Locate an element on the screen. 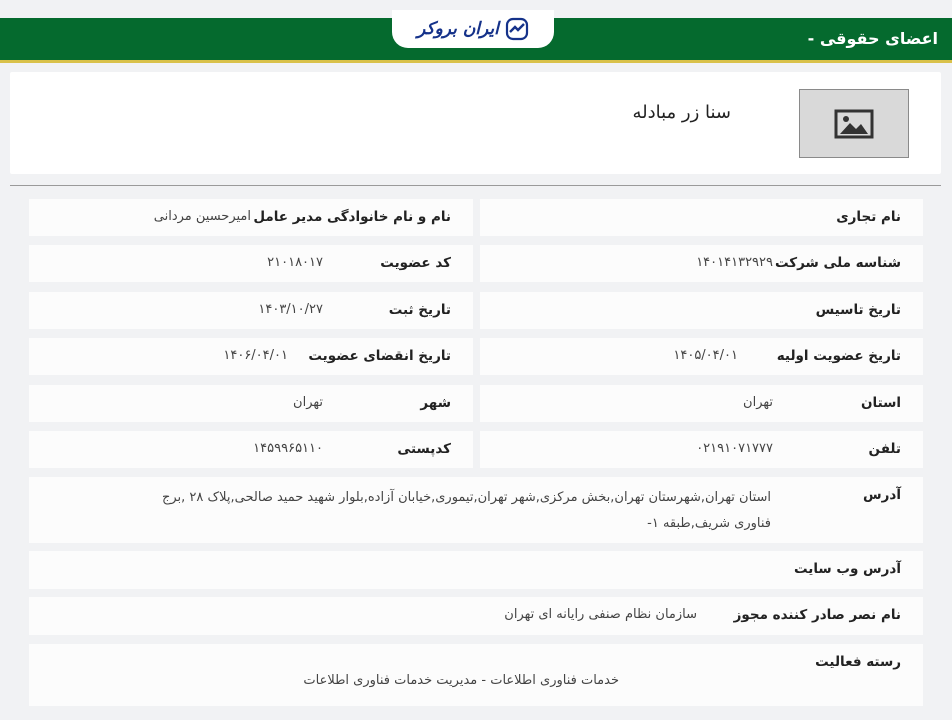 This screenshot has height=720, width=952. field-label: تاریخ ثبت is located at coordinates (419, 310).